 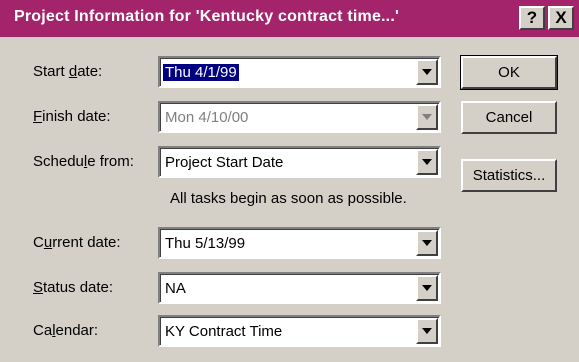 What do you see at coordinates (83, 161) in the screenshot?
I see `schedule-from-label: Schedule from:` at bounding box center [83, 161].